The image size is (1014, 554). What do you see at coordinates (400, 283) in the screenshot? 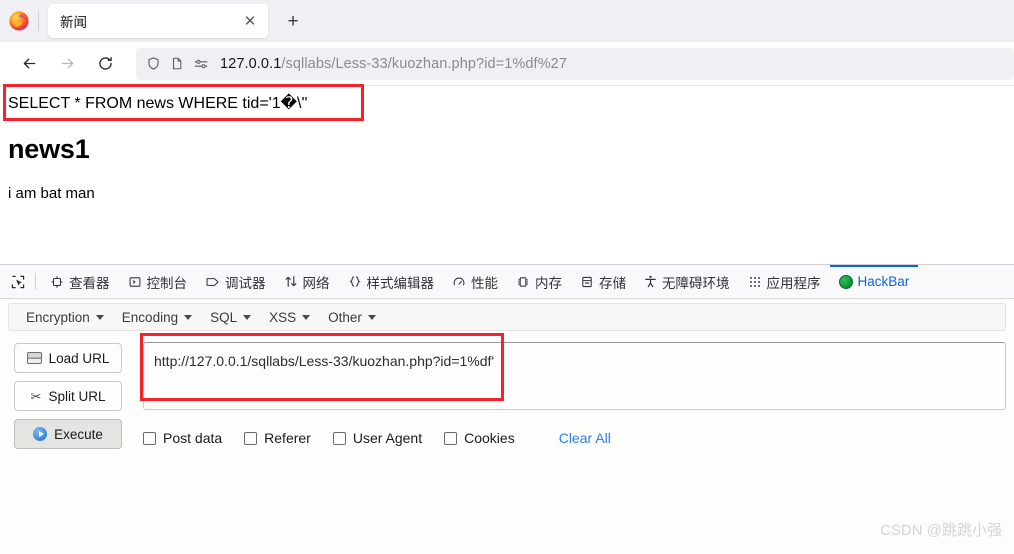
I see `tab-label: 样式编辑器` at bounding box center [400, 283].